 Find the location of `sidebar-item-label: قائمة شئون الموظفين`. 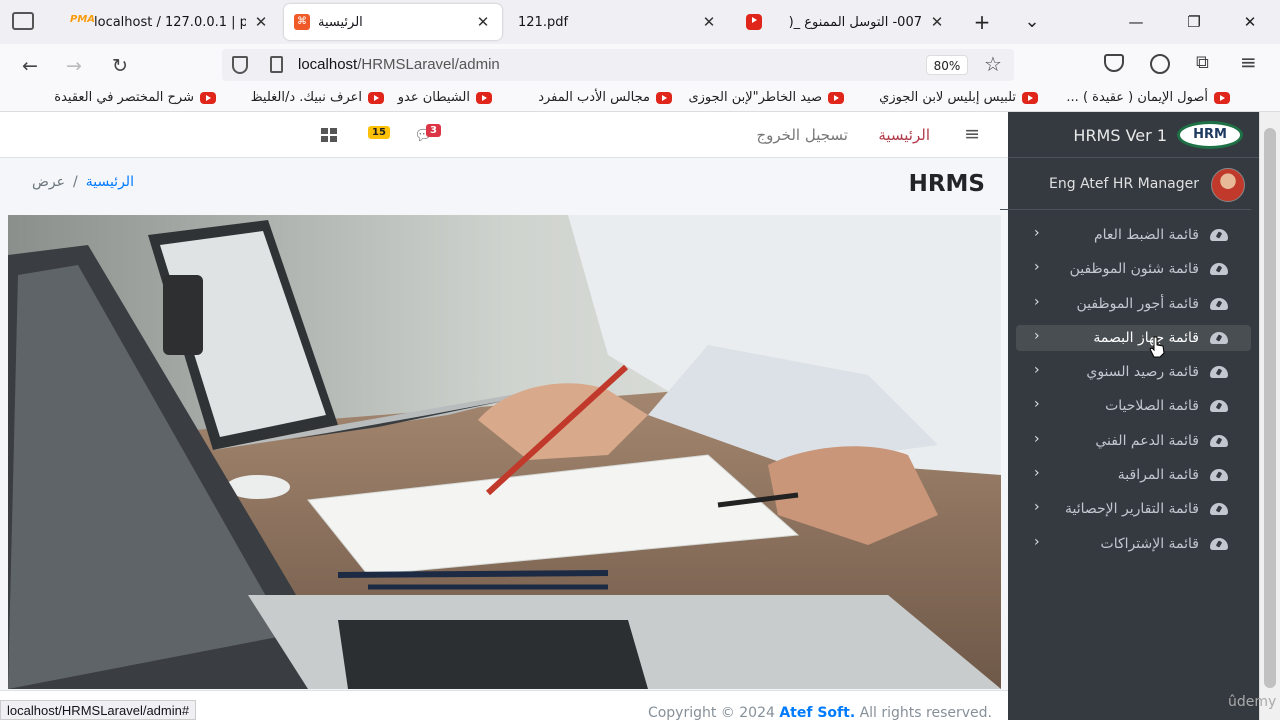

sidebar-item-label: قائمة شئون الموظفين is located at coordinates (1134, 269).